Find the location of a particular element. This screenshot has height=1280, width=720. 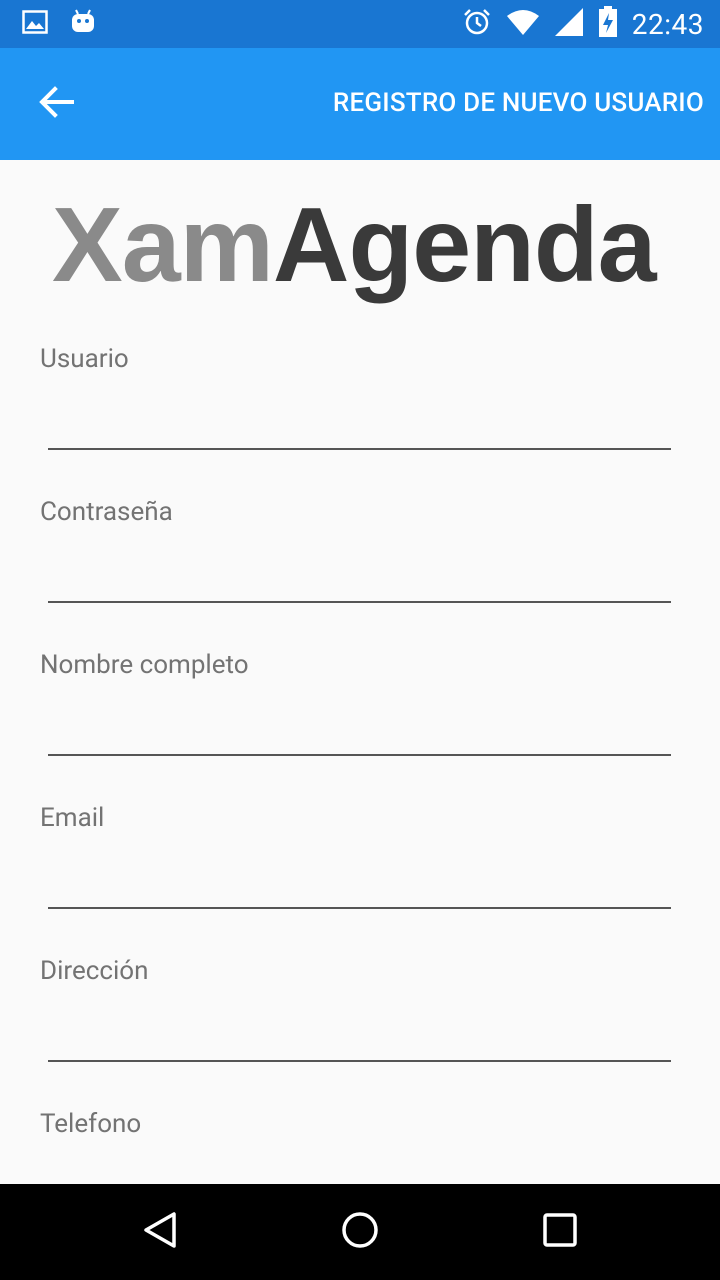

logo-part-agenda: Agenda is located at coordinates (464, 245).